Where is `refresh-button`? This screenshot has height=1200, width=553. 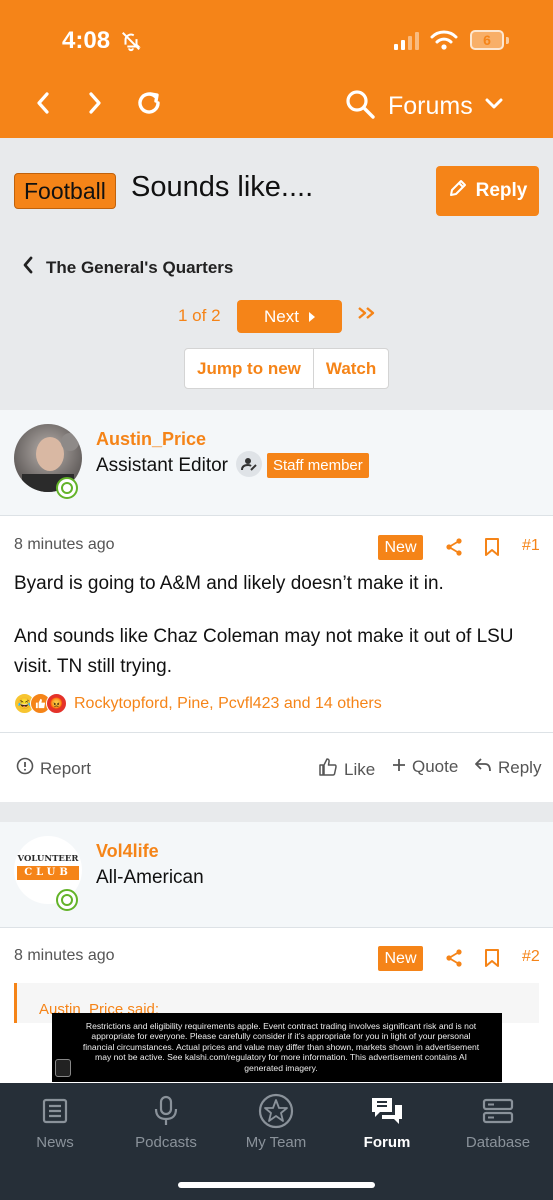
refresh-button is located at coordinates (149, 105).